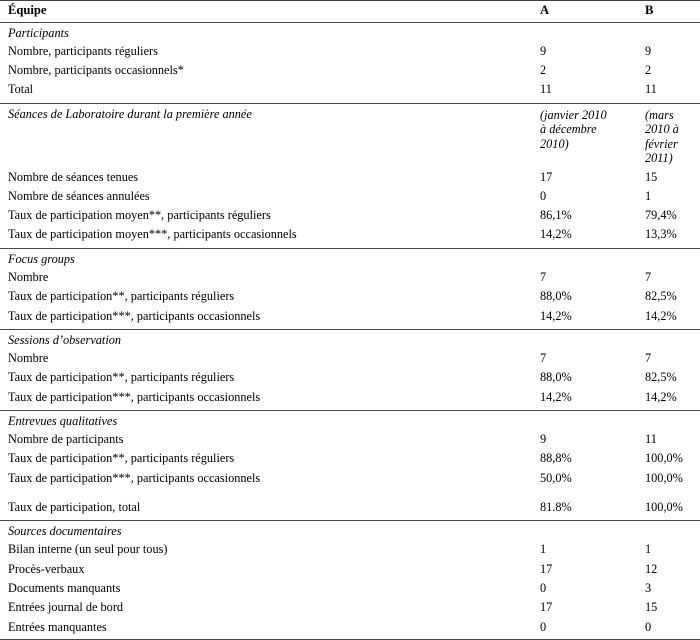 This screenshot has width=700, height=640. Describe the element at coordinates (350, 51) in the screenshot. I see `table-row: Nombre, participants réguliers 9 9` at that location.